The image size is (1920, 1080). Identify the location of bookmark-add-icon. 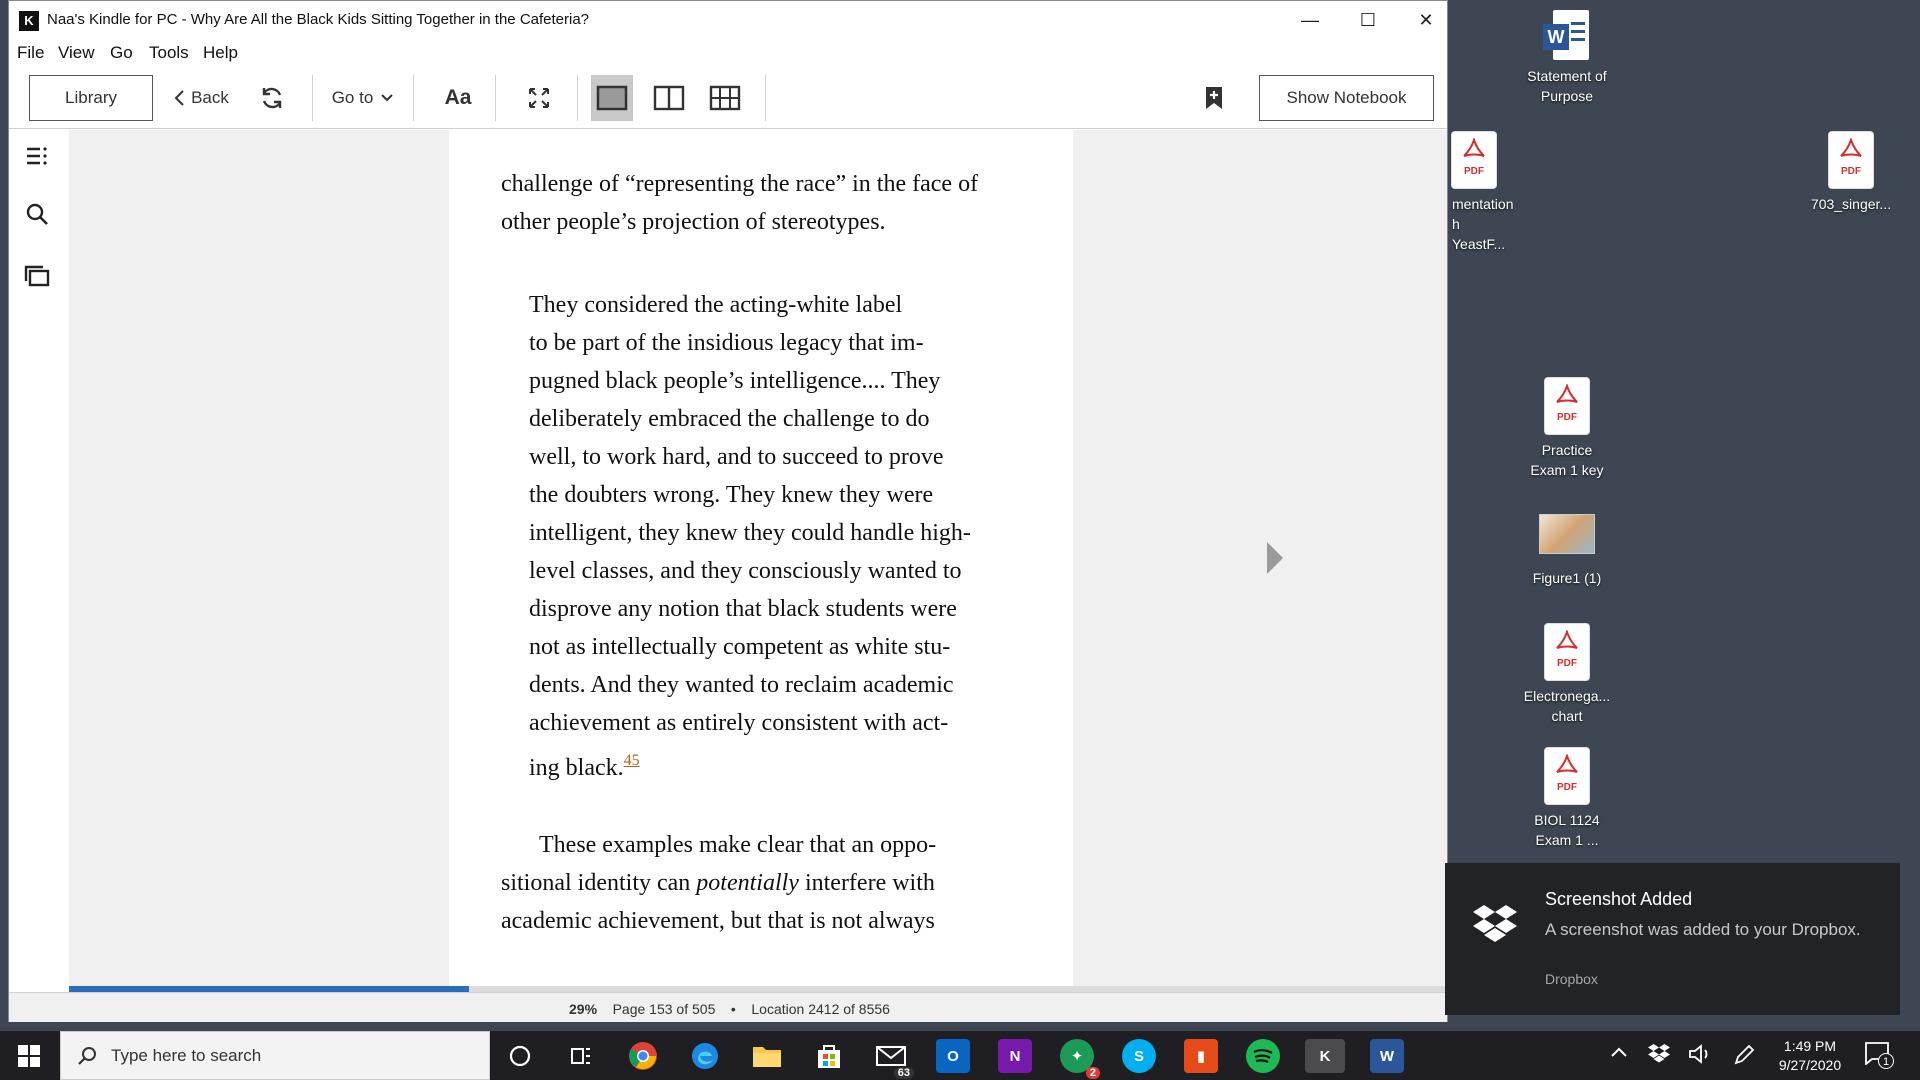
(1214, 98).